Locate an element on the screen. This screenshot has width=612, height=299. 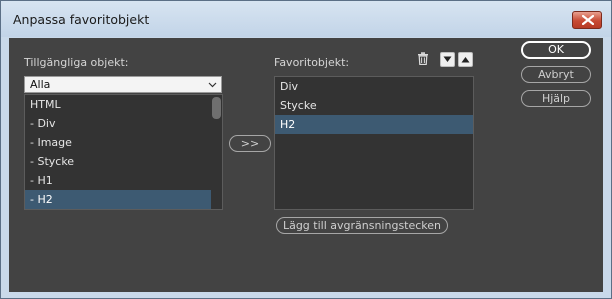
move-down-icon is located at coordinates (447, 59).